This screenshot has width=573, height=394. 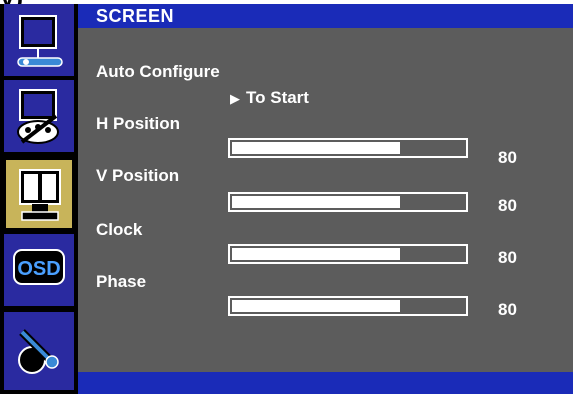 I want to click on monitor-screen-icon, so click(x=40, y=195).